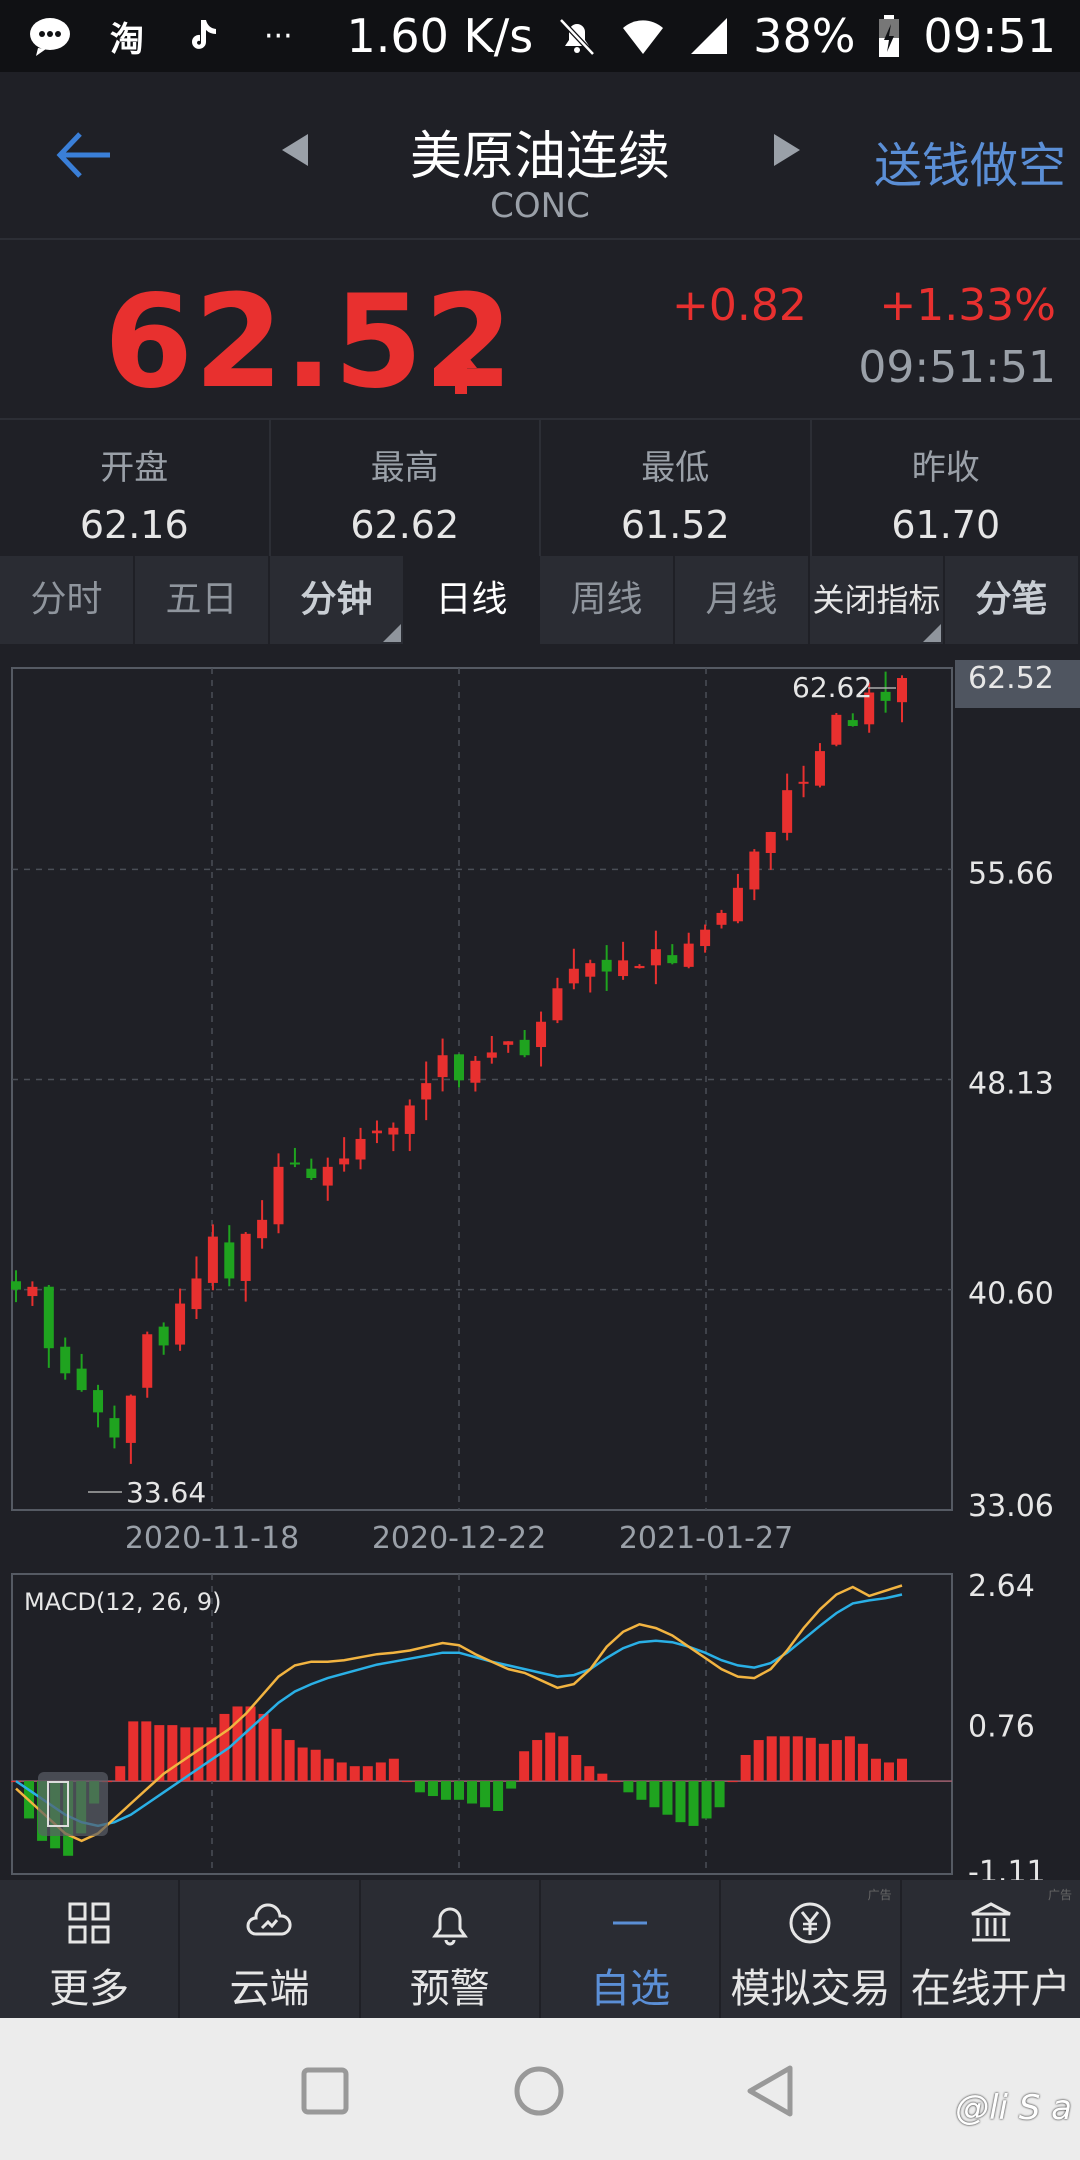 The width and height of the screenshot is (1080, 2160). I want to click on y-tick-label: 48.13, so click(1011, 1084).